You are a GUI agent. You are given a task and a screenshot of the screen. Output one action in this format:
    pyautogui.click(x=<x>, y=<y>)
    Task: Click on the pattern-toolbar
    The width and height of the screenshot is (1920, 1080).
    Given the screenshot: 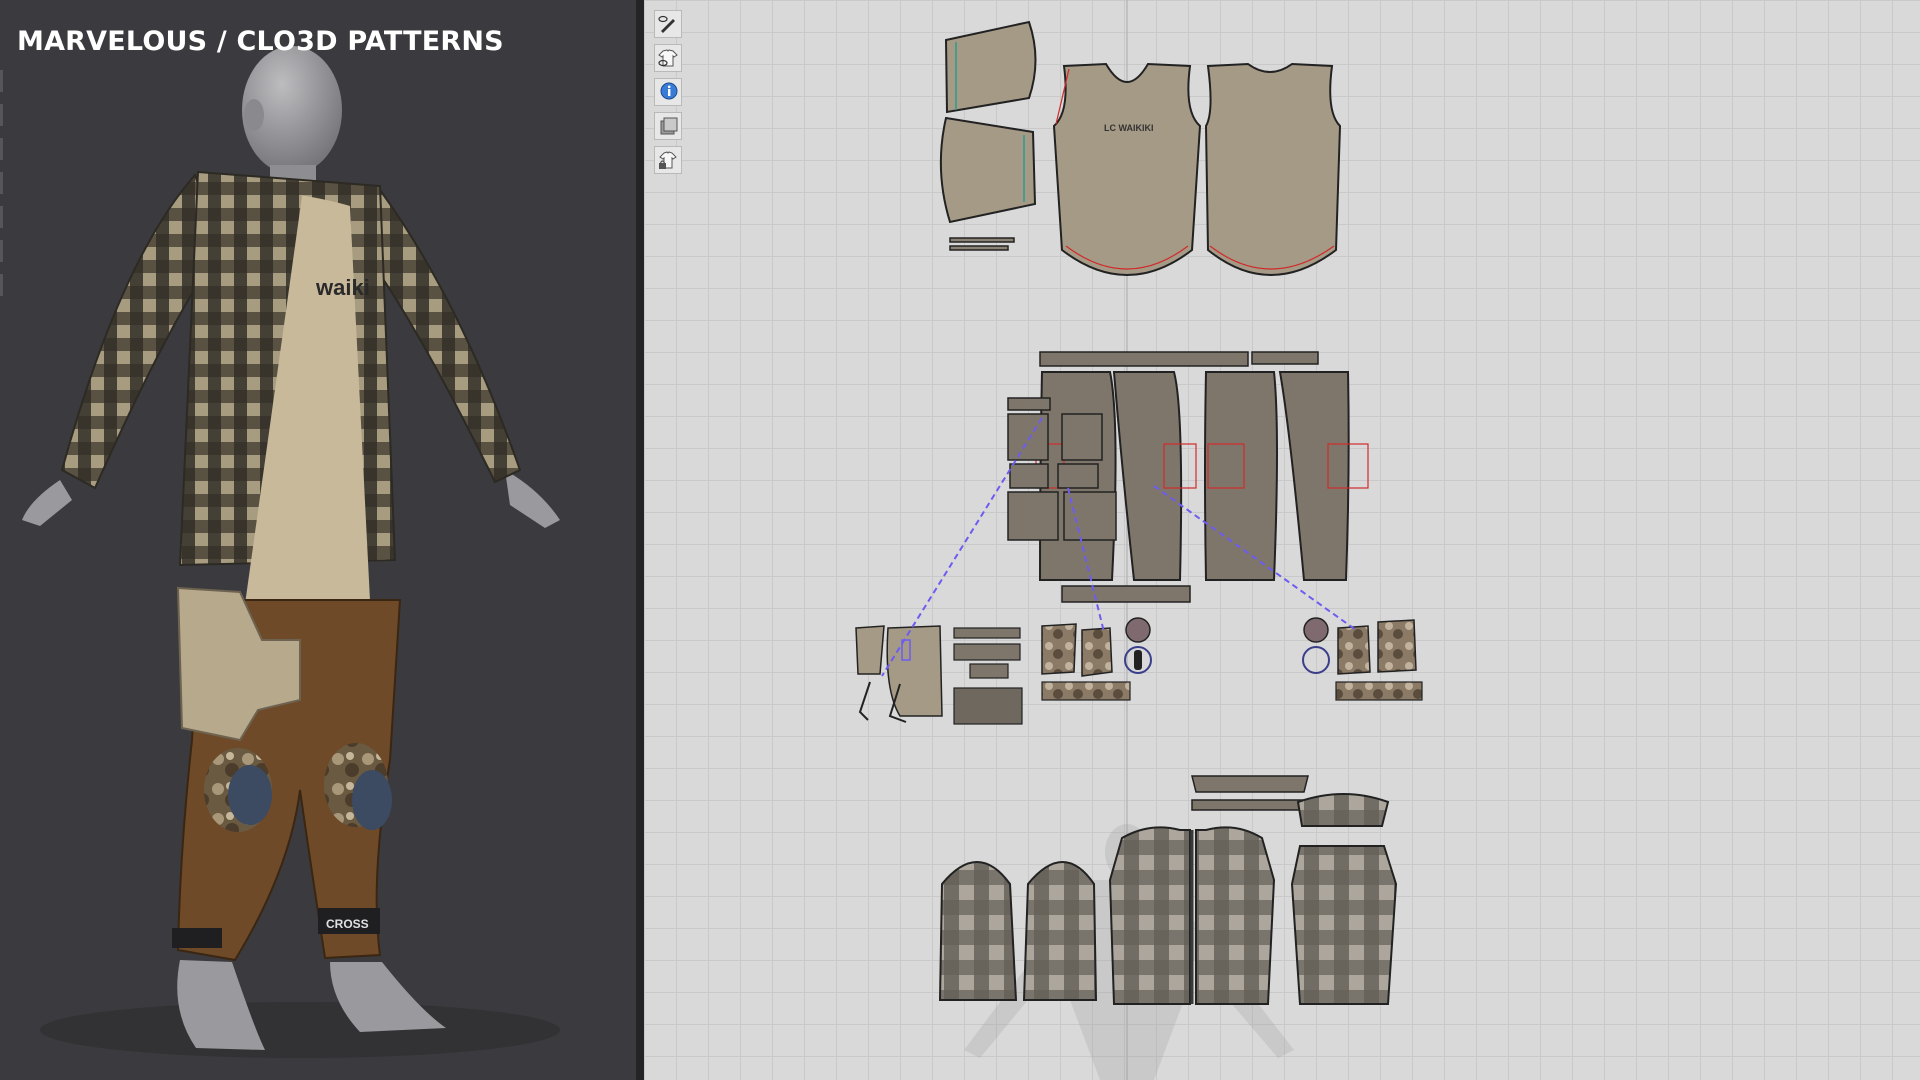 What is the action you would take?
    pyautogui.click(x=669, y=95)
    